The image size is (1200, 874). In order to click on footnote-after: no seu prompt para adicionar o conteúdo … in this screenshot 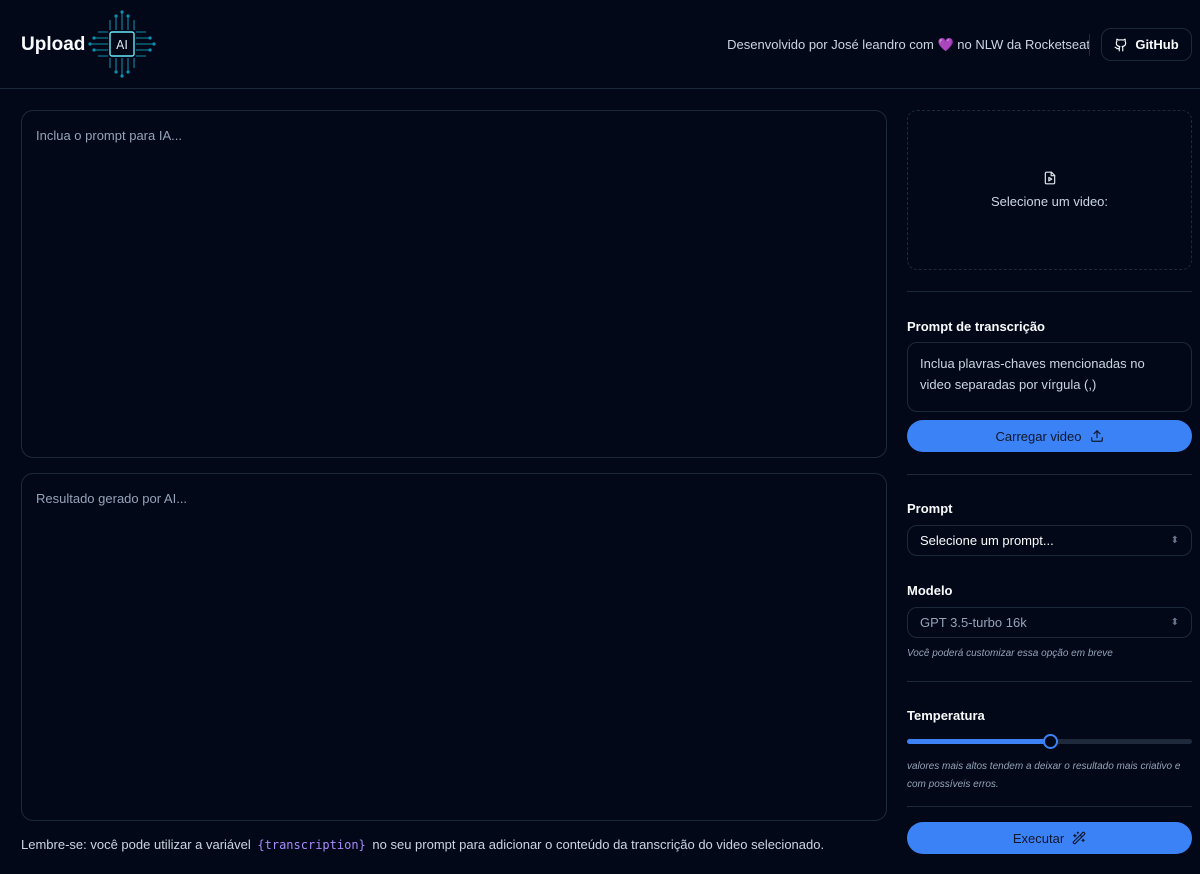, I will do `click(598, 844)`.